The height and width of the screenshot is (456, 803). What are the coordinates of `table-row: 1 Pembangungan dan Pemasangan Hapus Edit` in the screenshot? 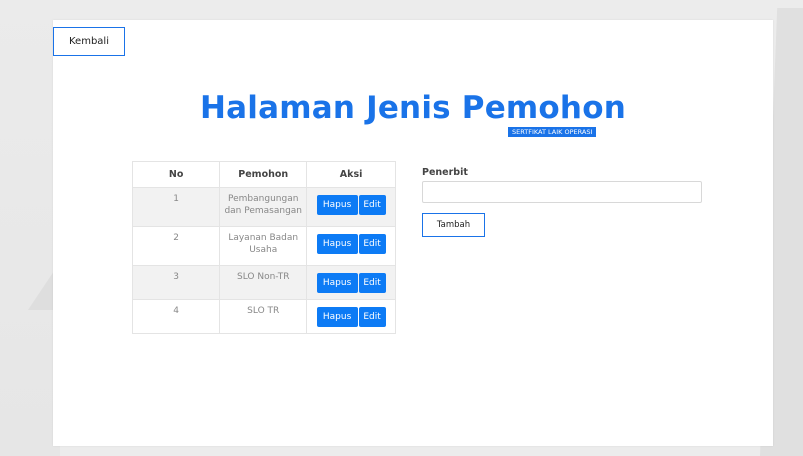 It's located at (264, 207).